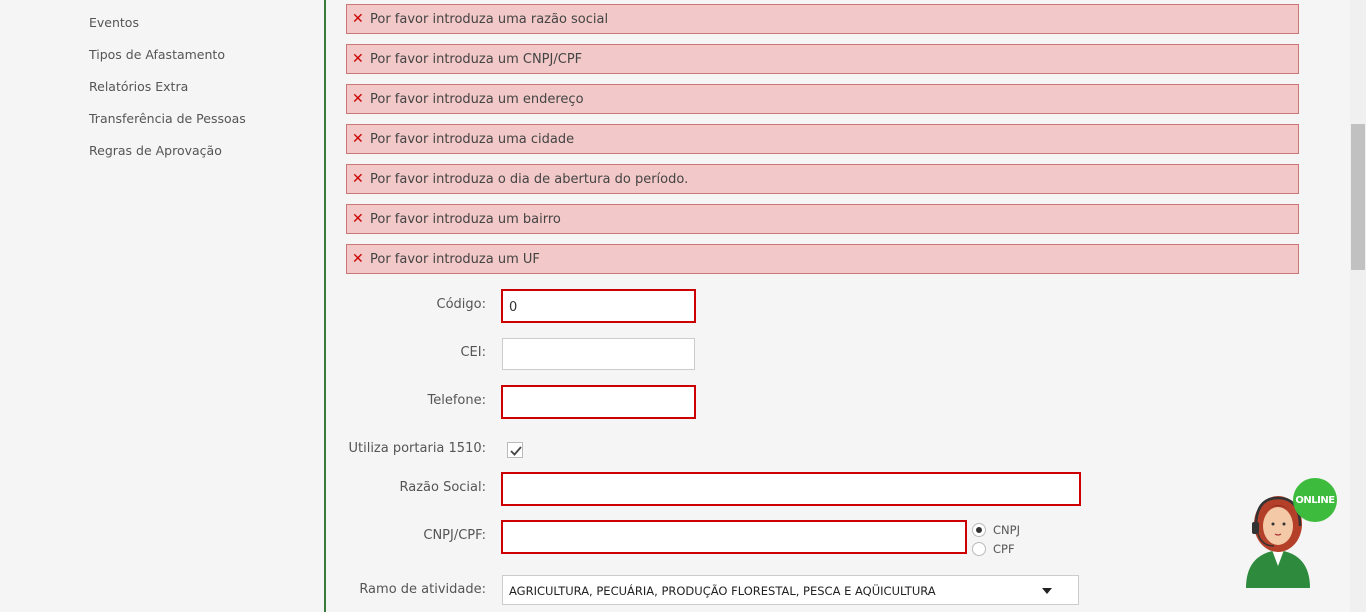  Describe the element at coordinates (457, 400) in the screenshot. I see `telefone-label: Telefone:` at that location.